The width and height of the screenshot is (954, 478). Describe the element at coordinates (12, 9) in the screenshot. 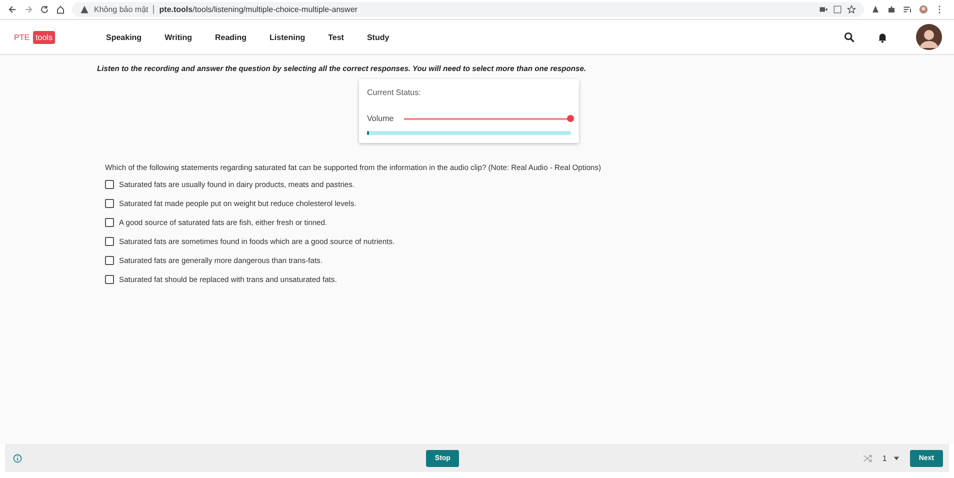

I see `back-icon` at that location.